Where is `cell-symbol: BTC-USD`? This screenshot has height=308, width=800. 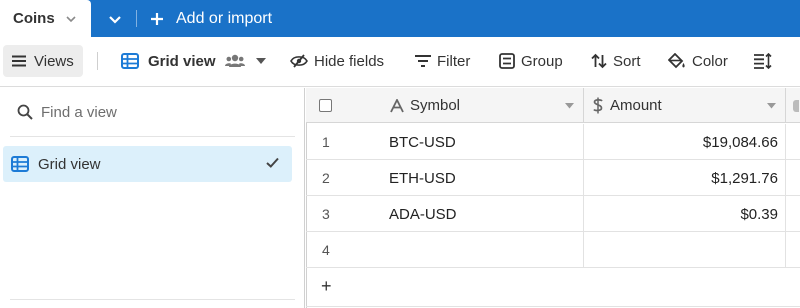
cell-symbol: BTC-USD is located at coordinates (483, 142).